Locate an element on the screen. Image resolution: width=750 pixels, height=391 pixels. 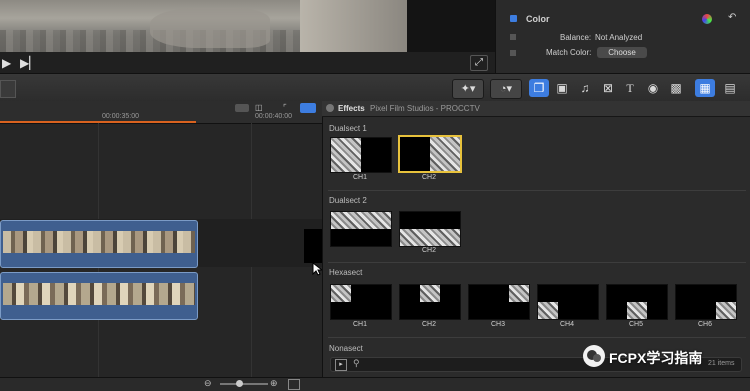
effect-label: CH3 is located at coordinates (497, 324).